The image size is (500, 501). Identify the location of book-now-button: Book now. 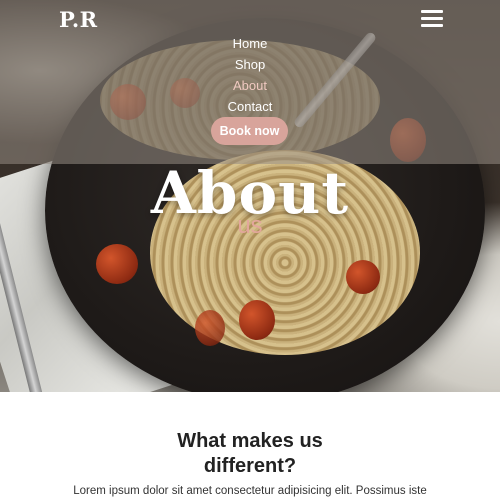
(249, 131).